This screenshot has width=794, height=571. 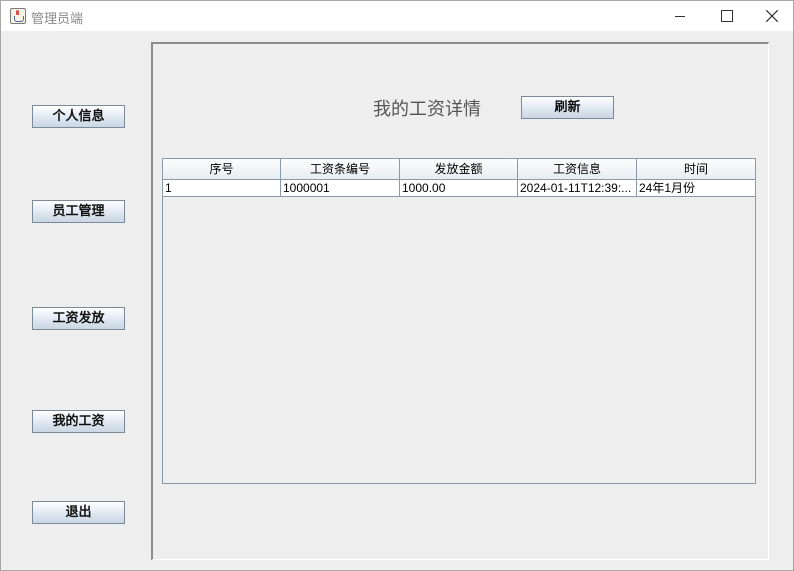 What do you see at coordinates (78, 512) in the screenshot?
I see `logout-button: 退出` at bounding box center [78, 512].